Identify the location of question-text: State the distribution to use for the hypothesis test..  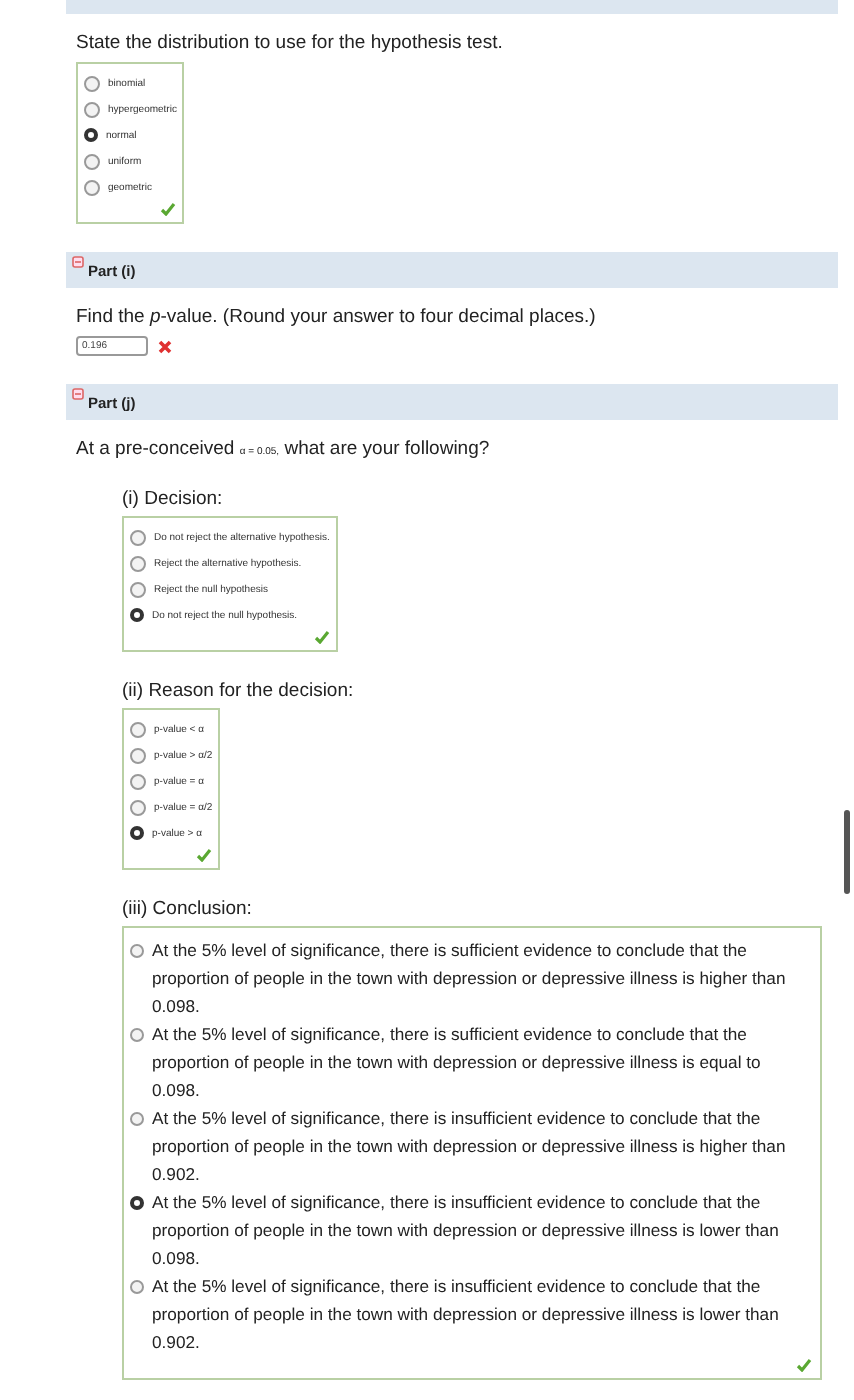
(290, 43).